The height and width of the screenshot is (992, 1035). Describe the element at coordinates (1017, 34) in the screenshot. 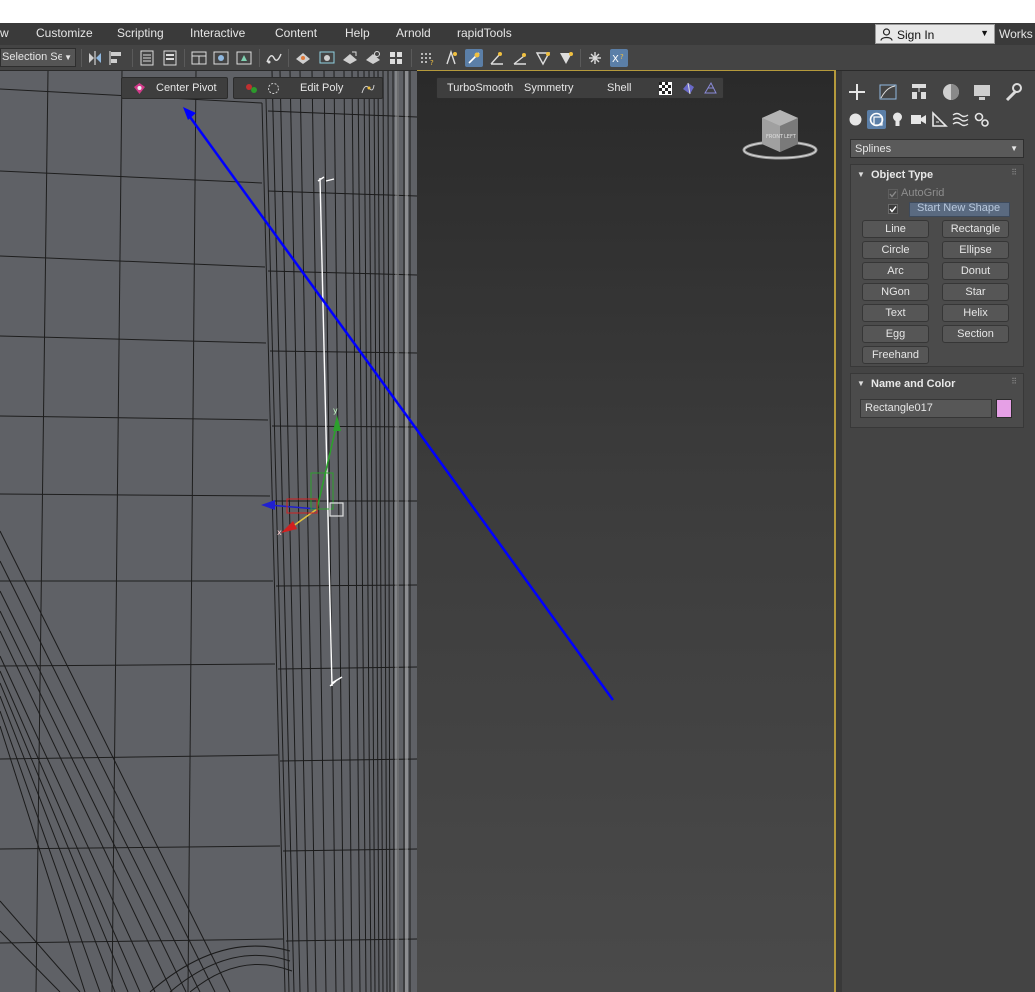

I see `workspaces-label: Works` at that location.